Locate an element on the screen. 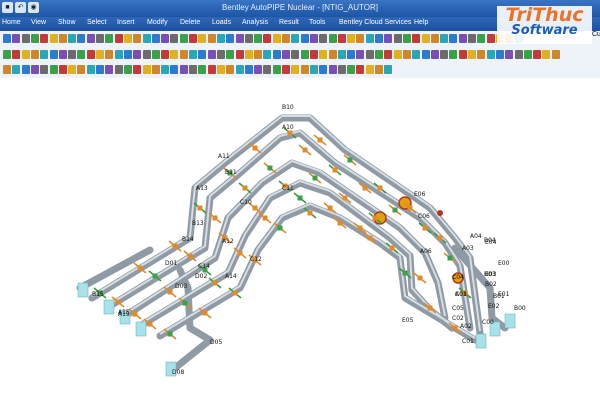 Image resolution: width=600 pixels, height=402 pixels. node-label: A02 is located at coordinates (466, 326).